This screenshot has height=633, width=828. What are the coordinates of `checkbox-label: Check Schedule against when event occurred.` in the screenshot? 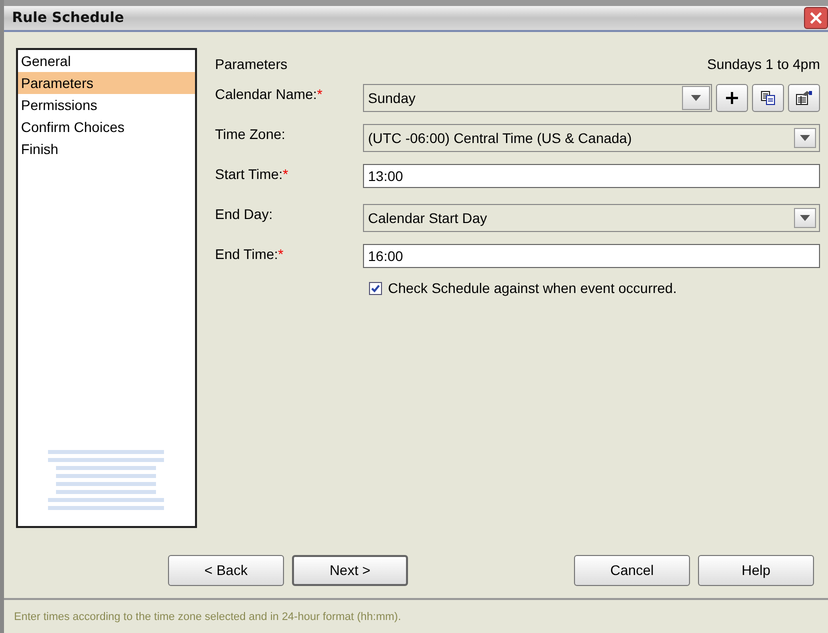 It's located at (532, 288).